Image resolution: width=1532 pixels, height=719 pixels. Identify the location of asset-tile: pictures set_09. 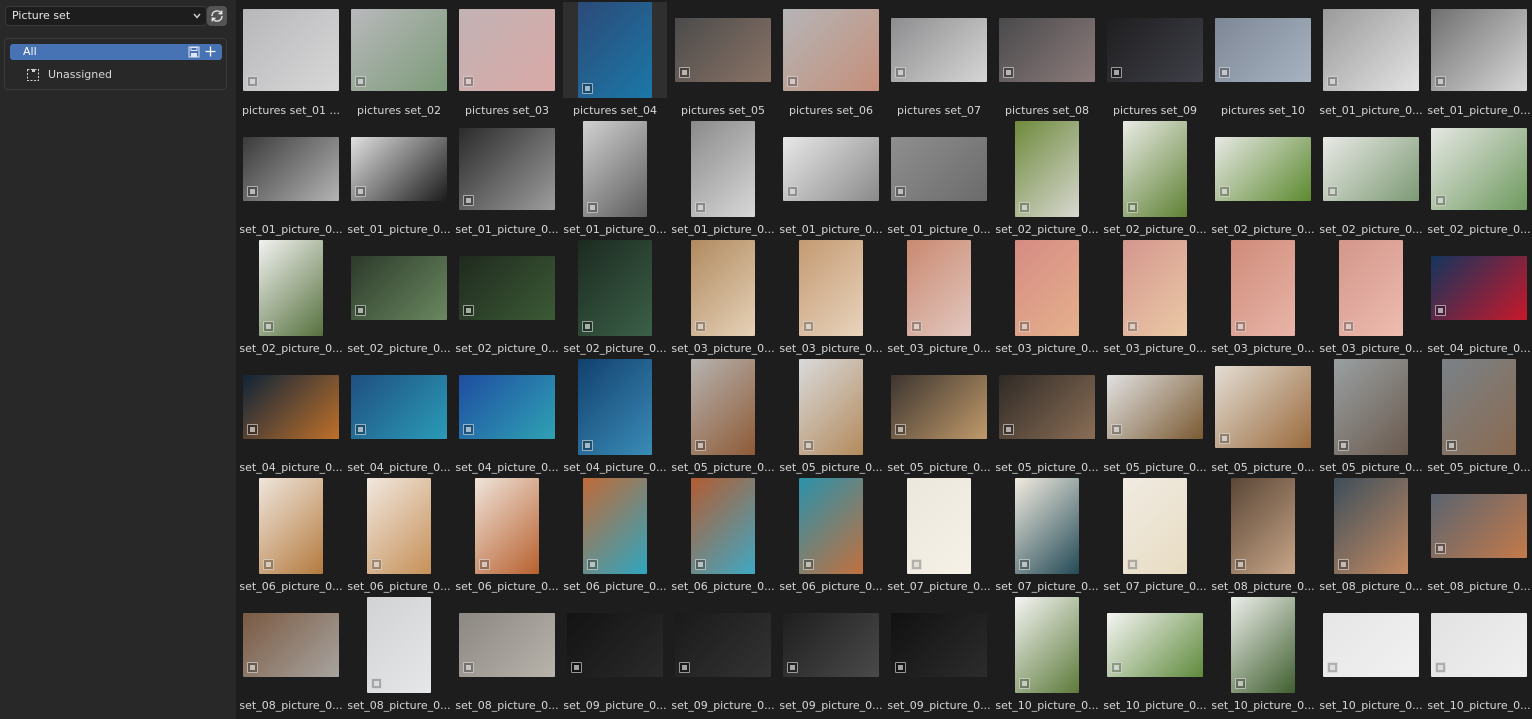
(1155, 59).